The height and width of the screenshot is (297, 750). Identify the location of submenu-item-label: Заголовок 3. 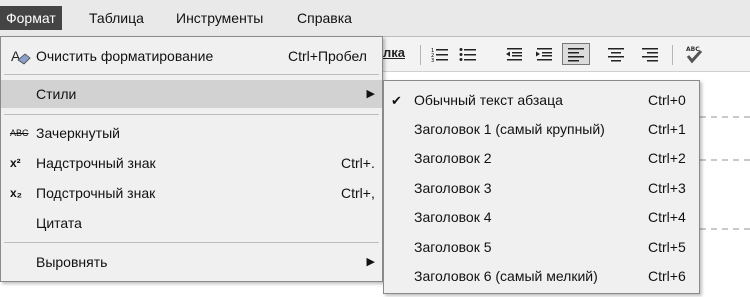
(453, 188).